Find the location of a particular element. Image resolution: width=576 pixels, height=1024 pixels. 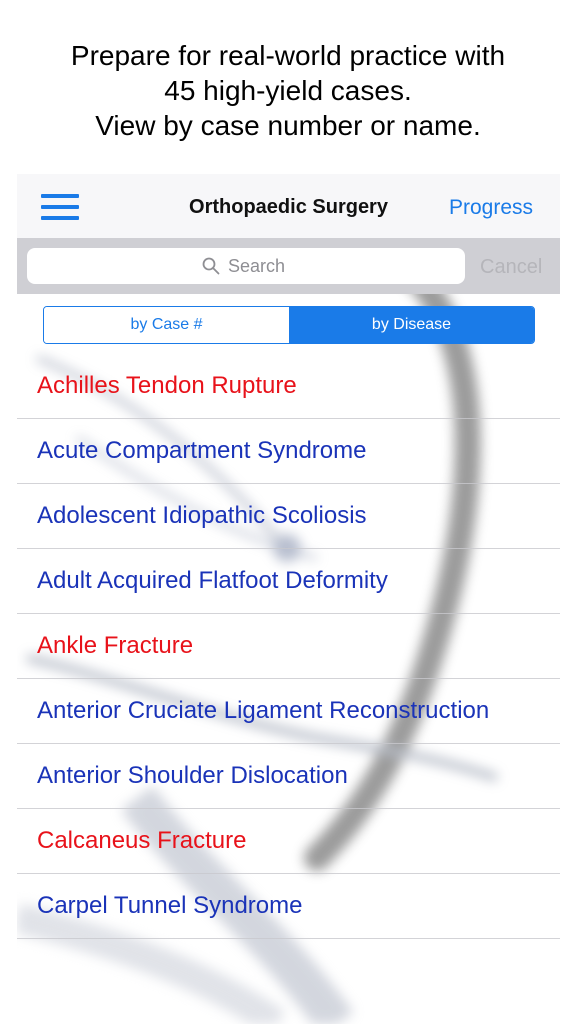

navigation-bar: Orthopaedic Surgery Progress is located at coordinates (288, 206).